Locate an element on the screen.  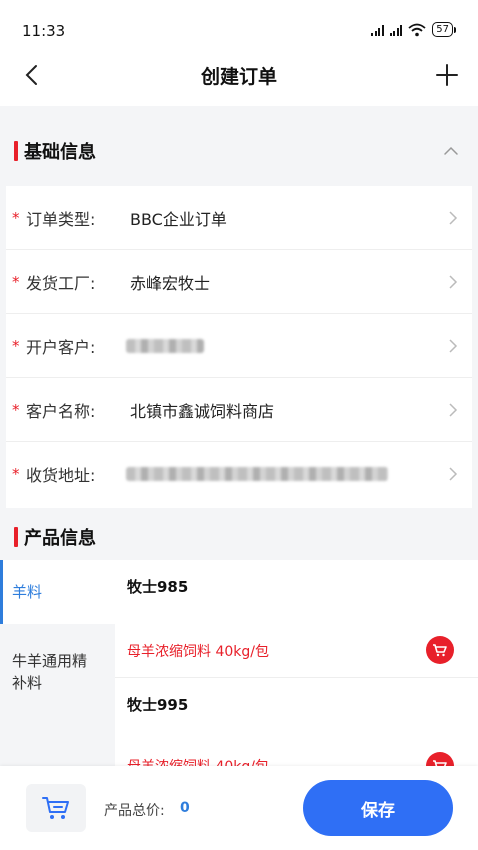
address-label: 收货地址: is located at coordinates (61, 475).